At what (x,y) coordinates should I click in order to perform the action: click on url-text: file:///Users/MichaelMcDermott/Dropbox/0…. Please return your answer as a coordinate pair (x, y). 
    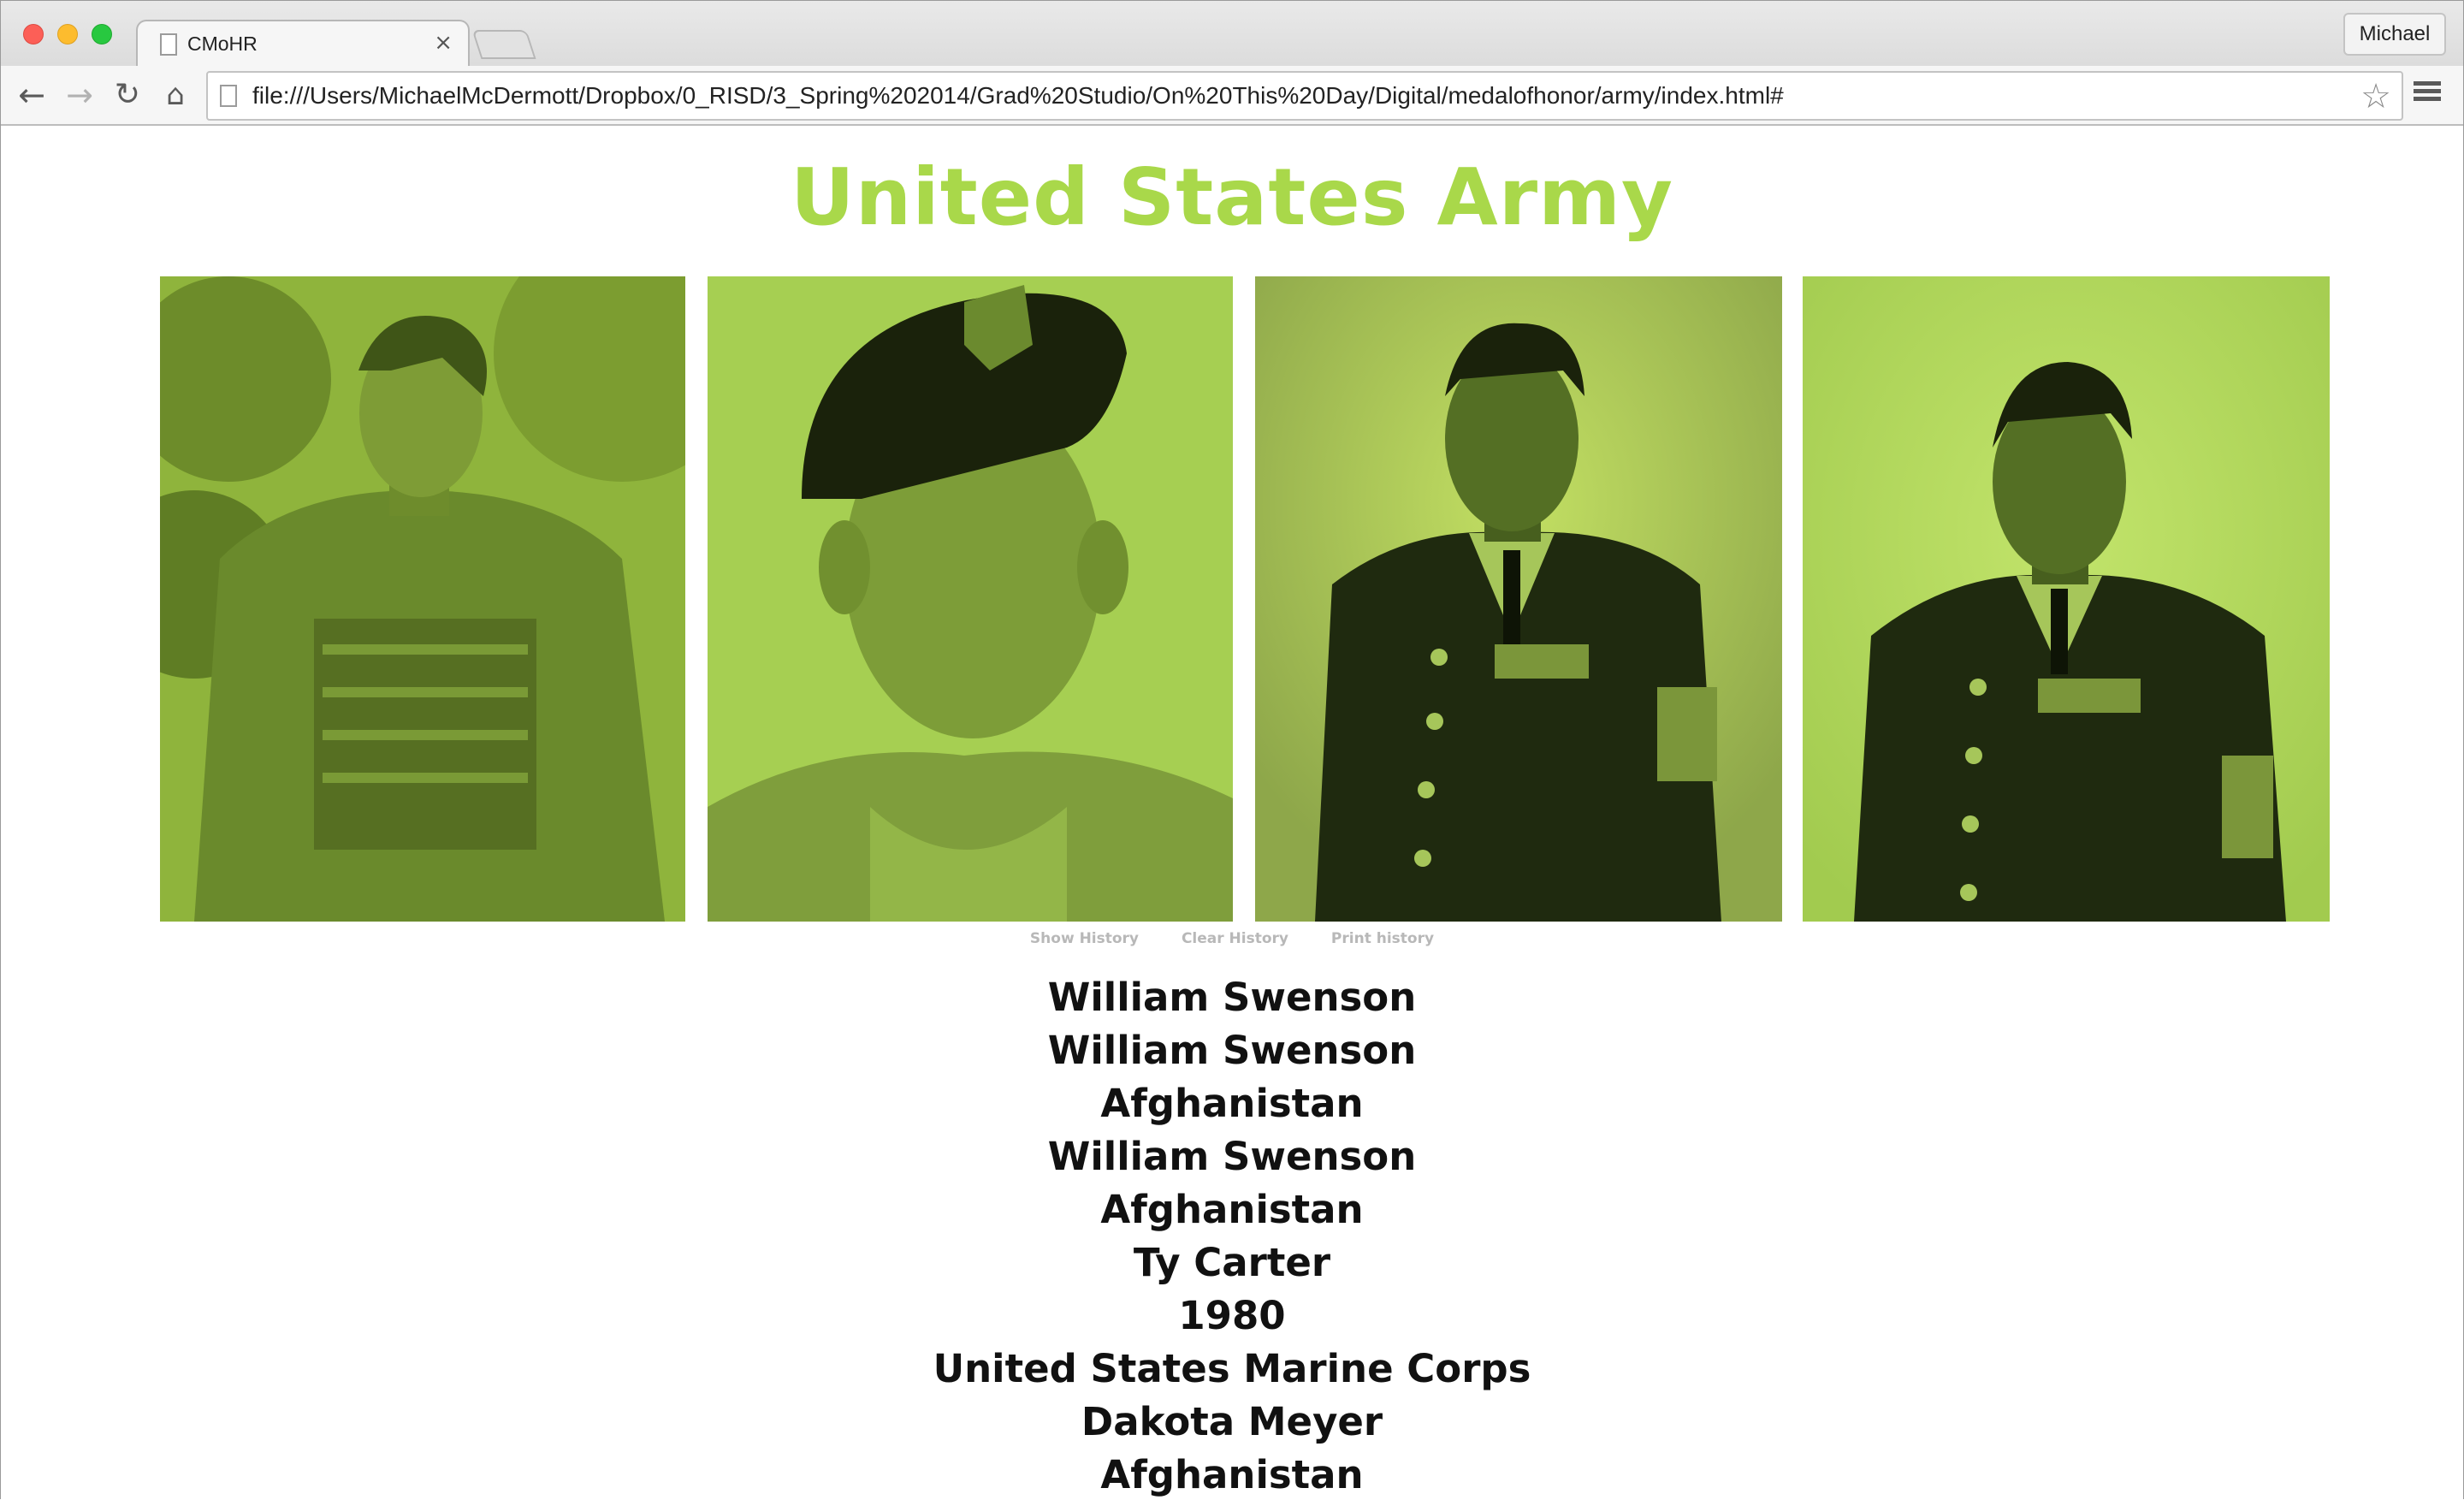
    Looking at the image, I should click on (1018, 96).